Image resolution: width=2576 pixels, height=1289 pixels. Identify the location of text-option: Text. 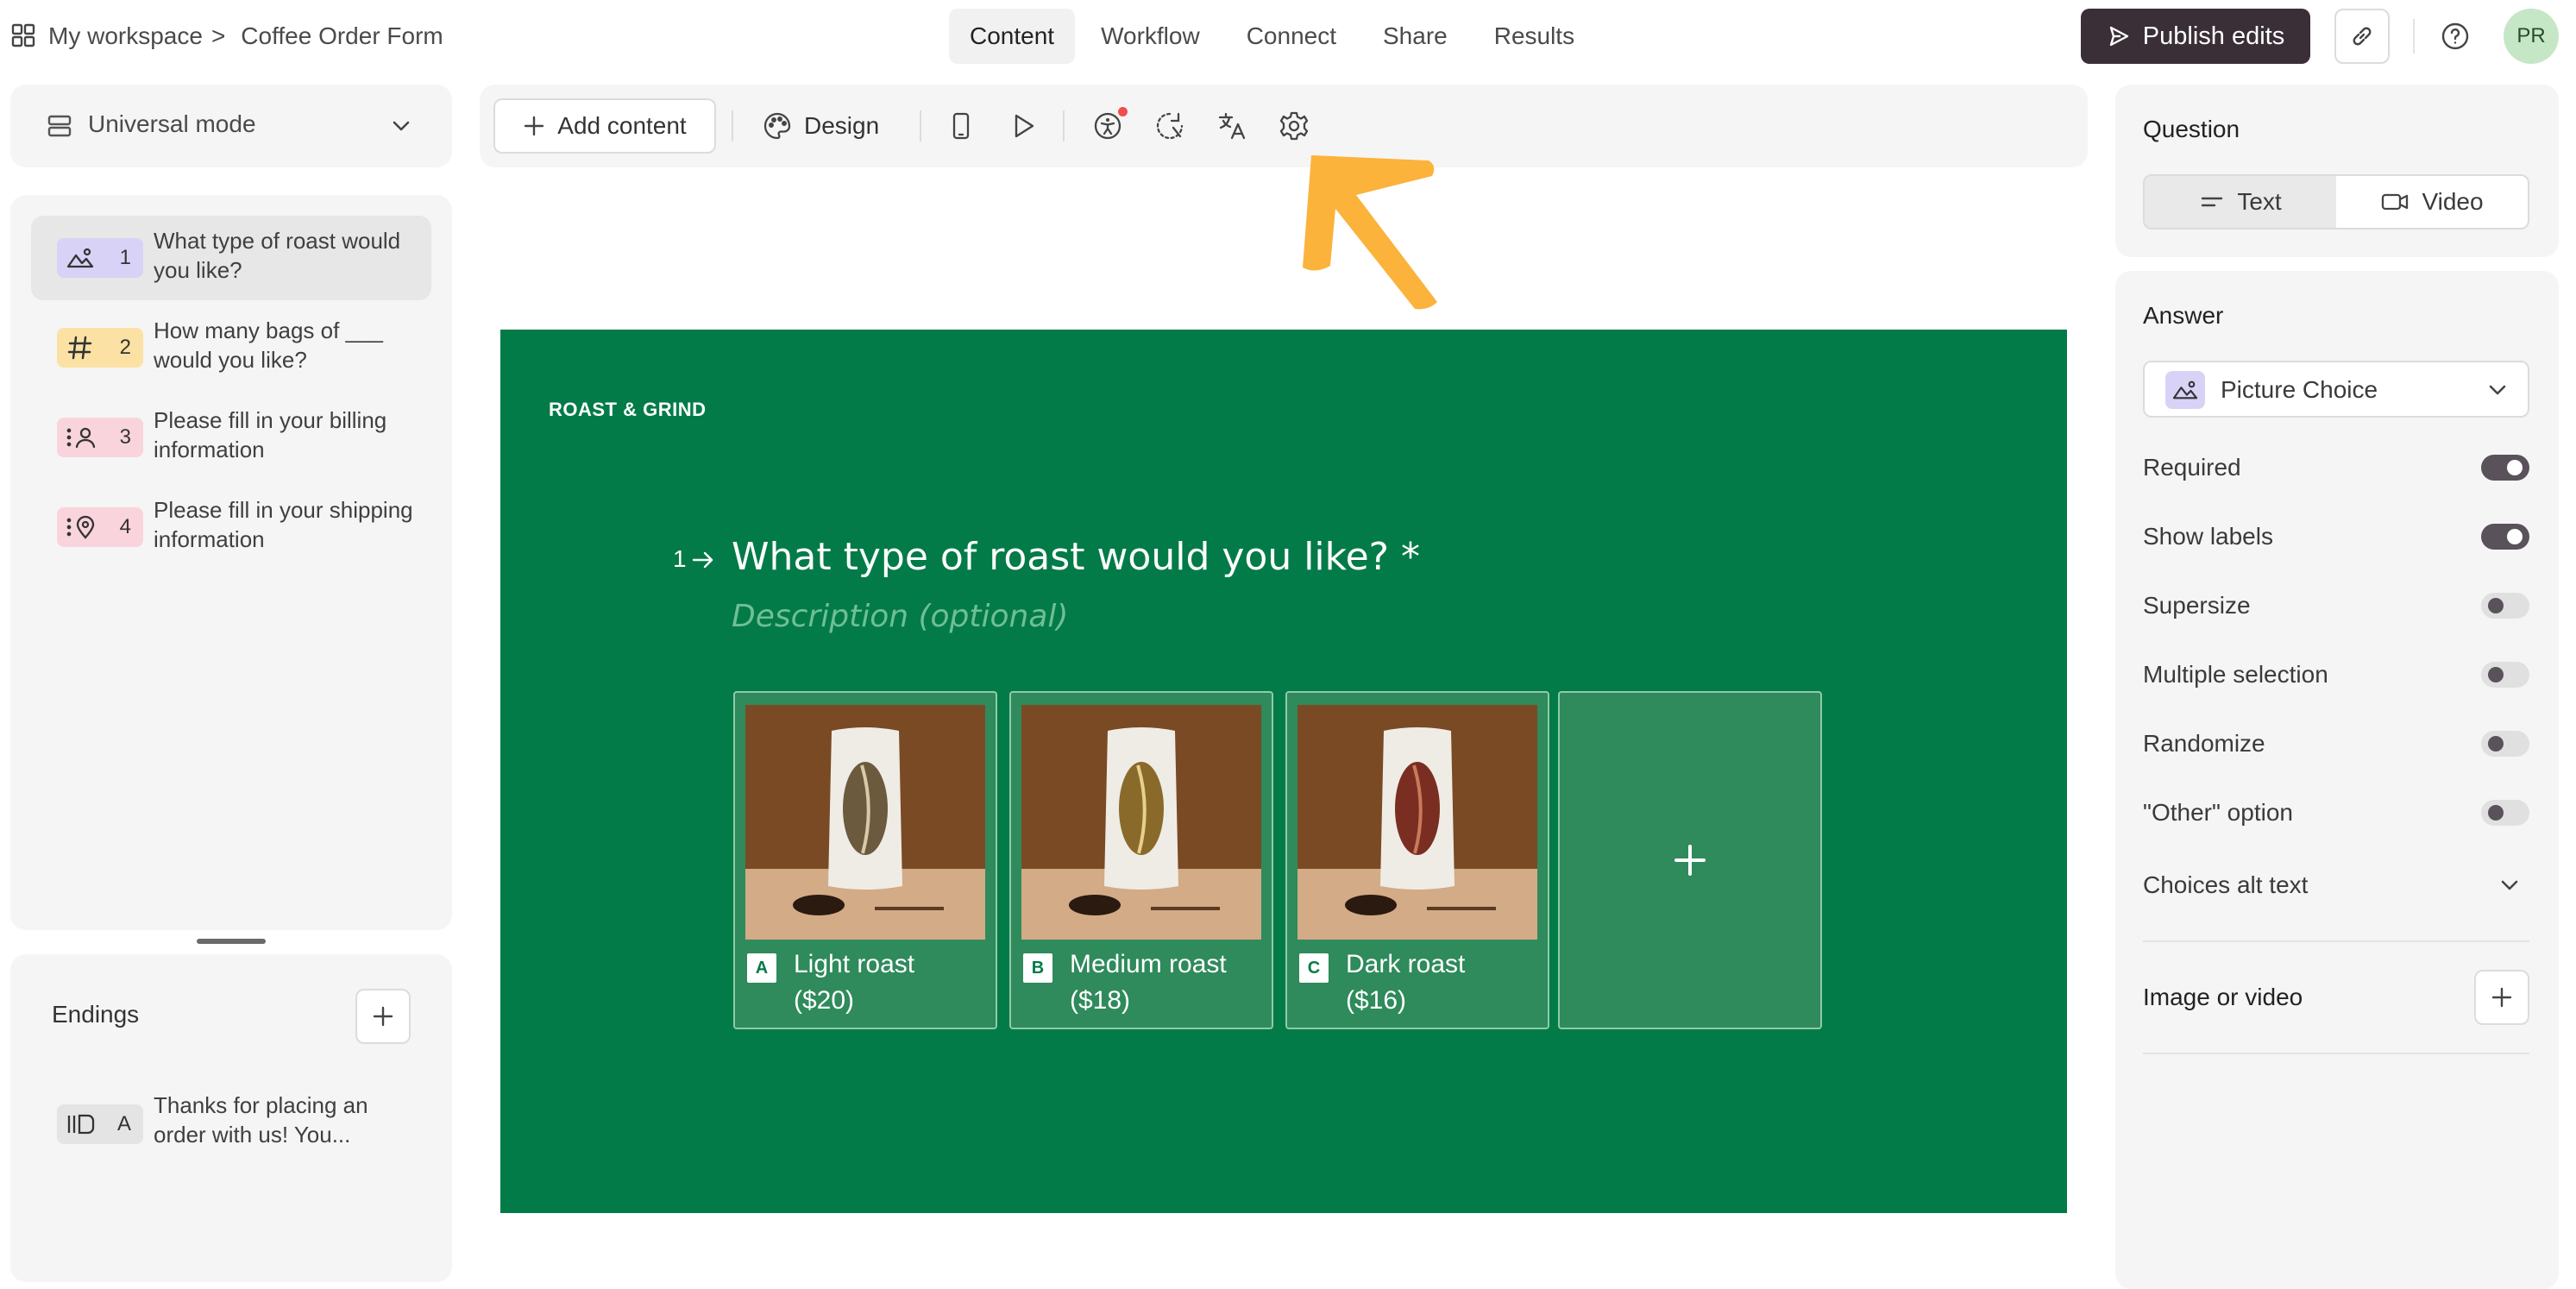
(2240, 202).